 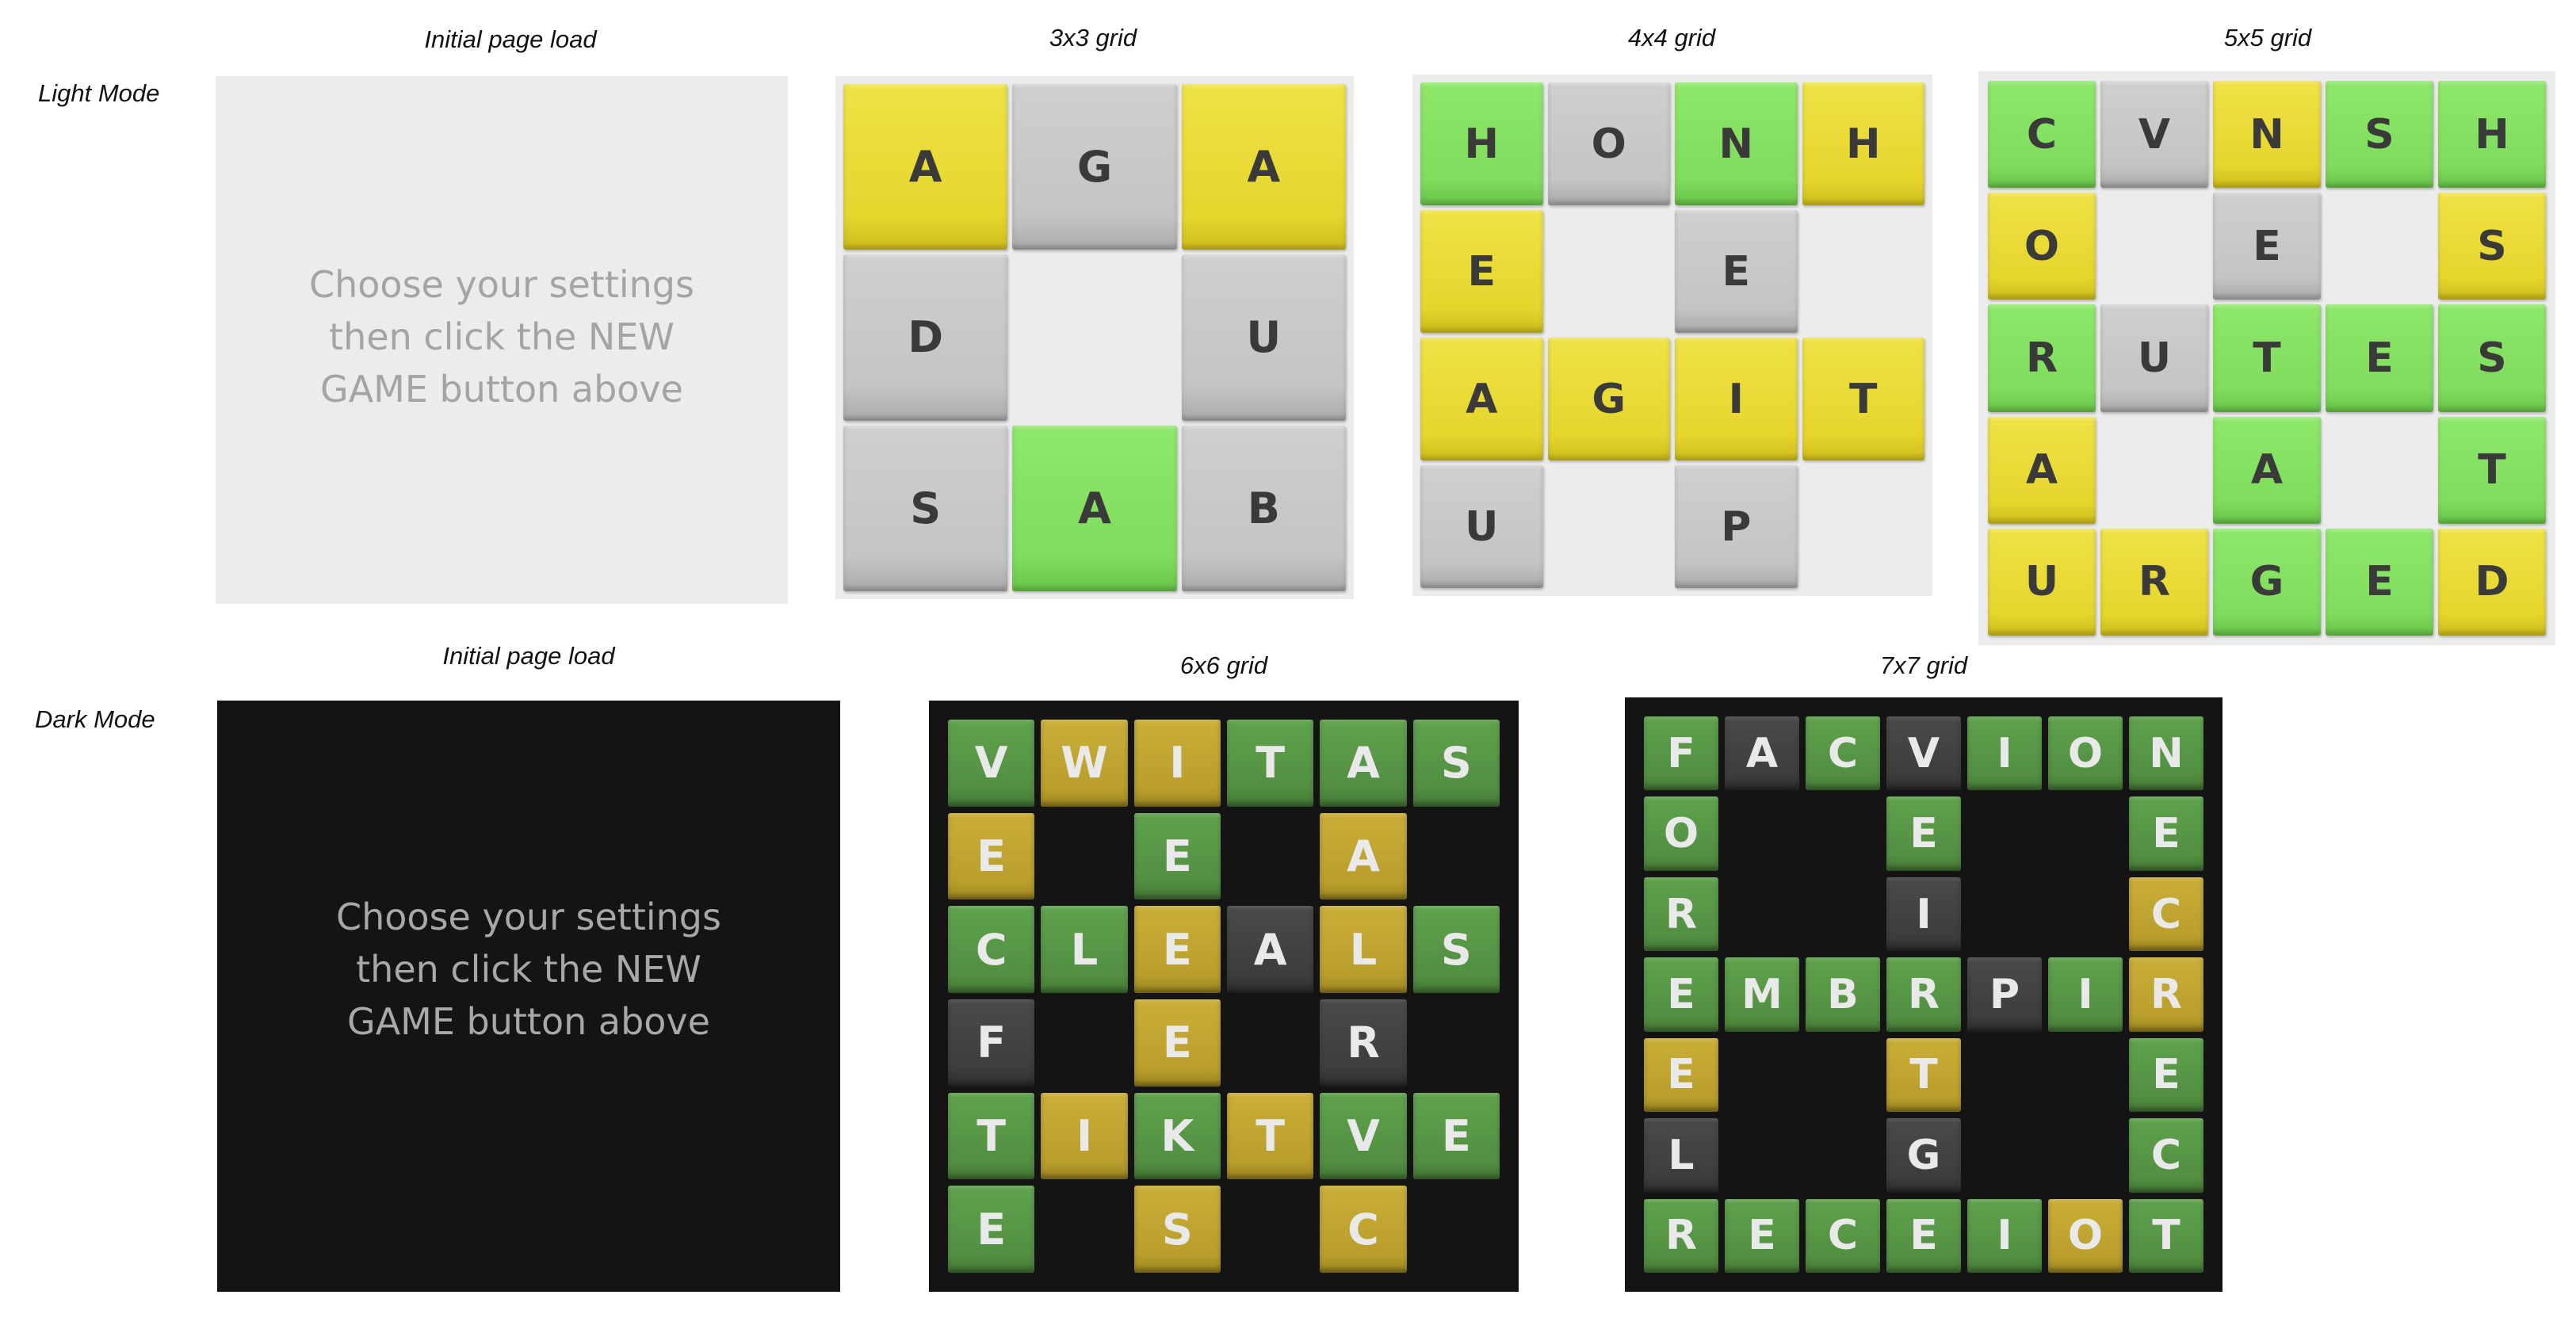 What do you see at coordinates (2154, 582) in the screenshot?
I see `letter-tile-yellow: R` at bounding box center [2154, 582].